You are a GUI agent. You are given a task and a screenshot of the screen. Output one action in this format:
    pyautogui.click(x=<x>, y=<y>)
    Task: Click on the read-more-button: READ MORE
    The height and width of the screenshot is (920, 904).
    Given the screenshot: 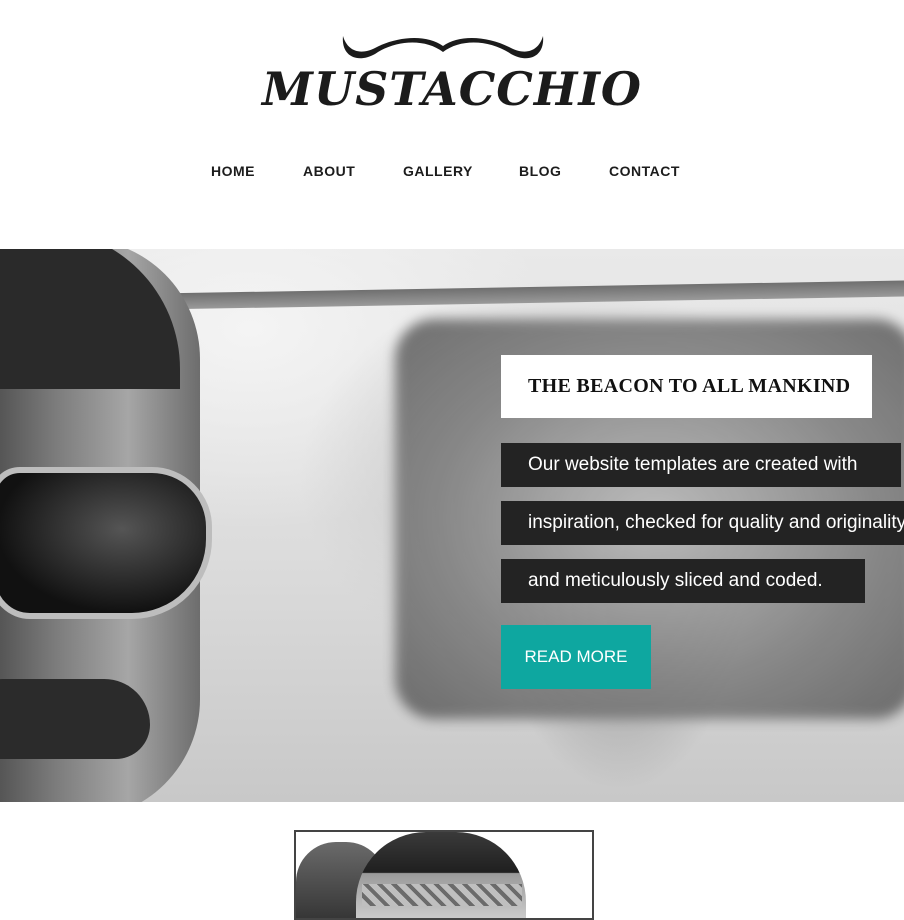 What is the action you would take?
    pyautogui.click(x=576, y=657)
    